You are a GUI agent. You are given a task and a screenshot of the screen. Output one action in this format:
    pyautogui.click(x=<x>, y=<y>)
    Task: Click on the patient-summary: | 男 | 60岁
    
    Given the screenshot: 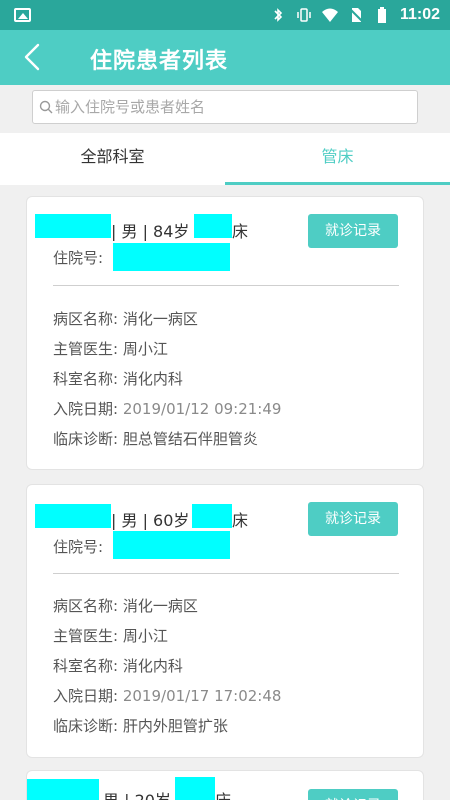 What is the action you would take?
    pyautogui.click(x=150, y=520)
    